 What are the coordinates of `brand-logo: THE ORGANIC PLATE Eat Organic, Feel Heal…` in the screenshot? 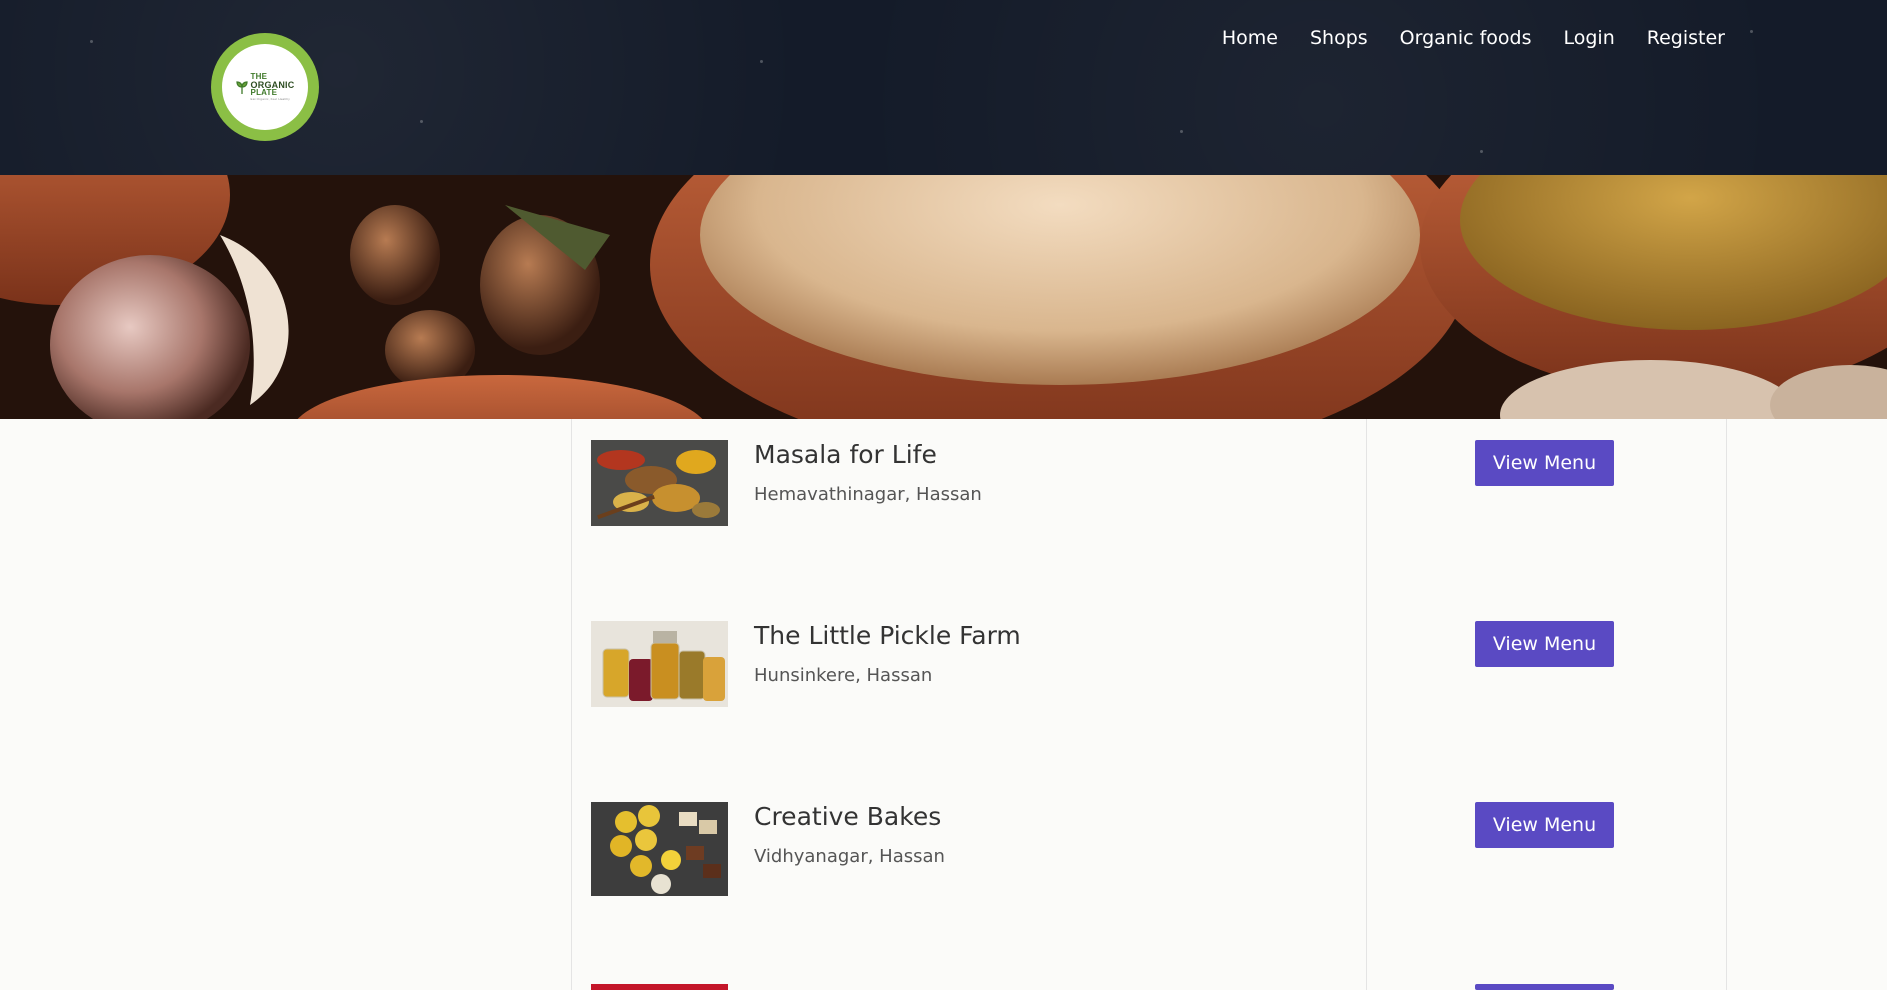 It's located at (265, 87).